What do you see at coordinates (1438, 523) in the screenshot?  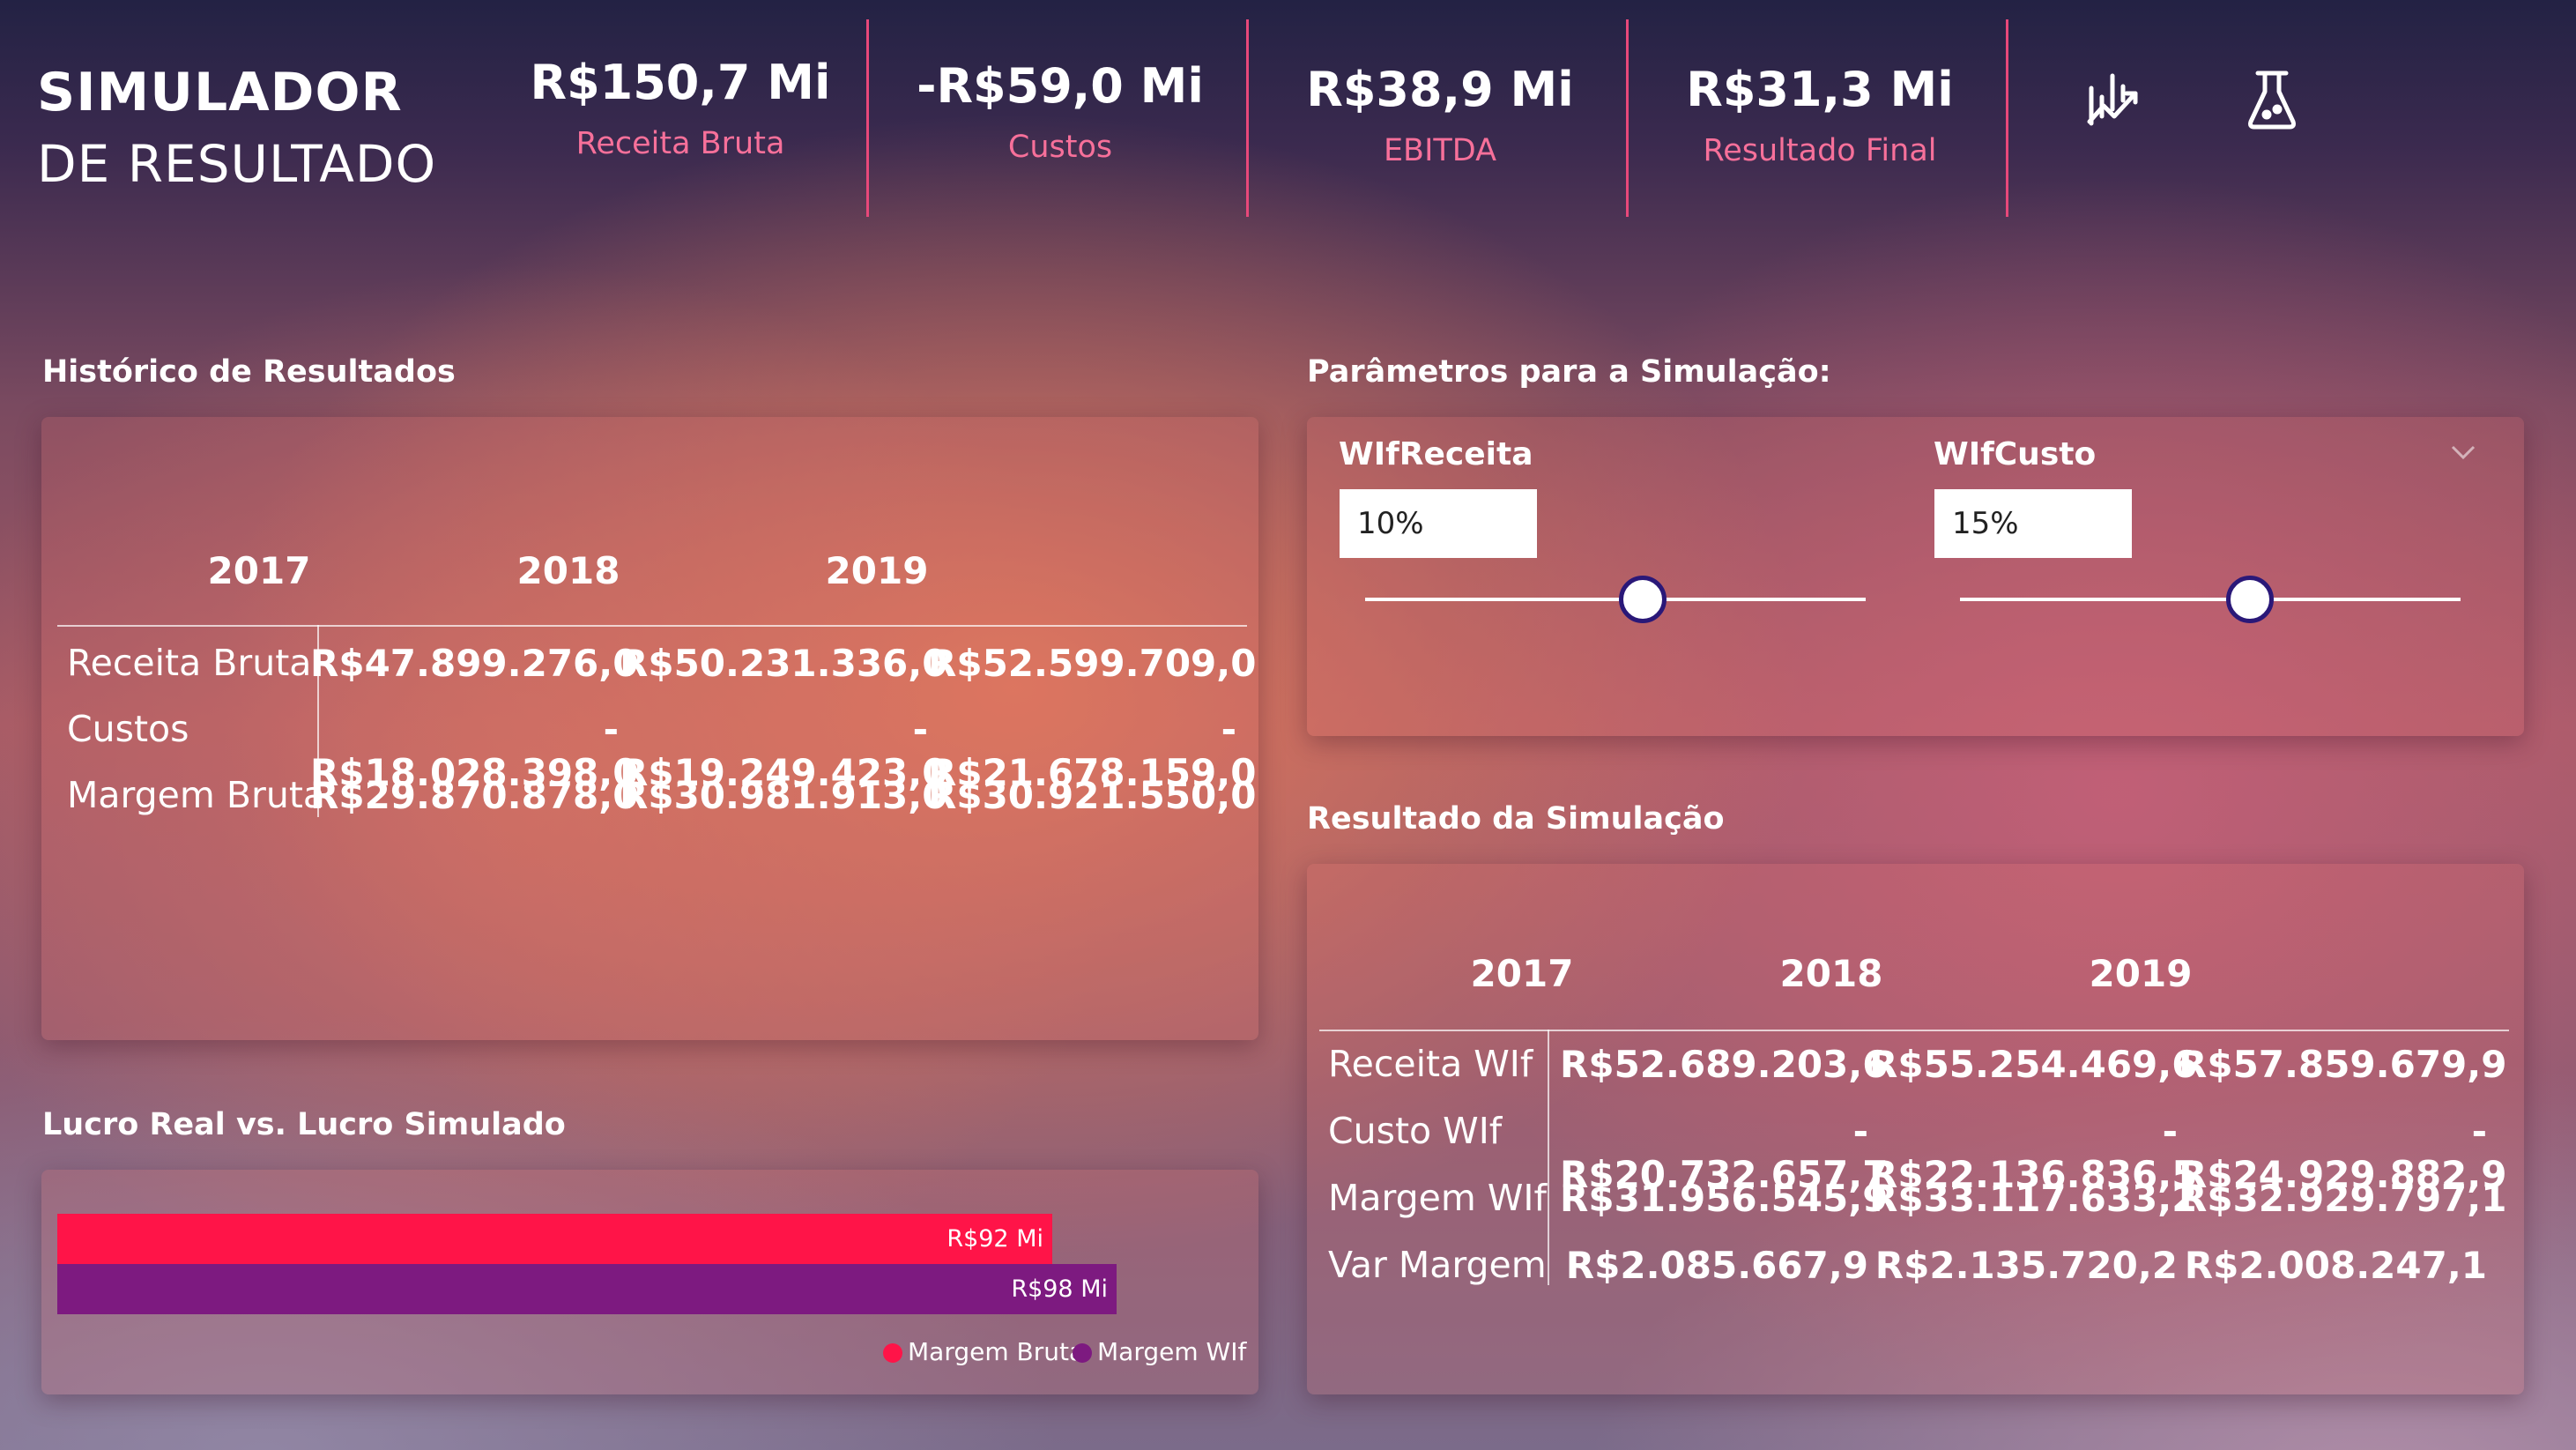 I see `receita-value-input: 10%` at bounding box center [1438, 523].